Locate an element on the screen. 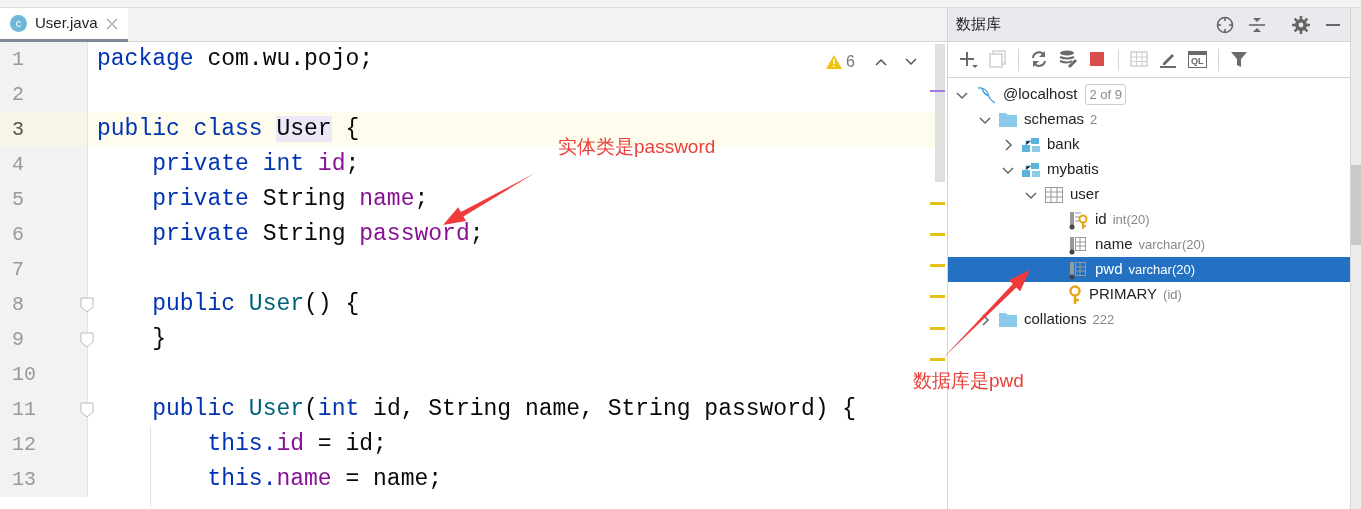 The width and height of the screenshot is (1361, 509). annotation: 数据库是pwd is located at coordinates (968, 381).